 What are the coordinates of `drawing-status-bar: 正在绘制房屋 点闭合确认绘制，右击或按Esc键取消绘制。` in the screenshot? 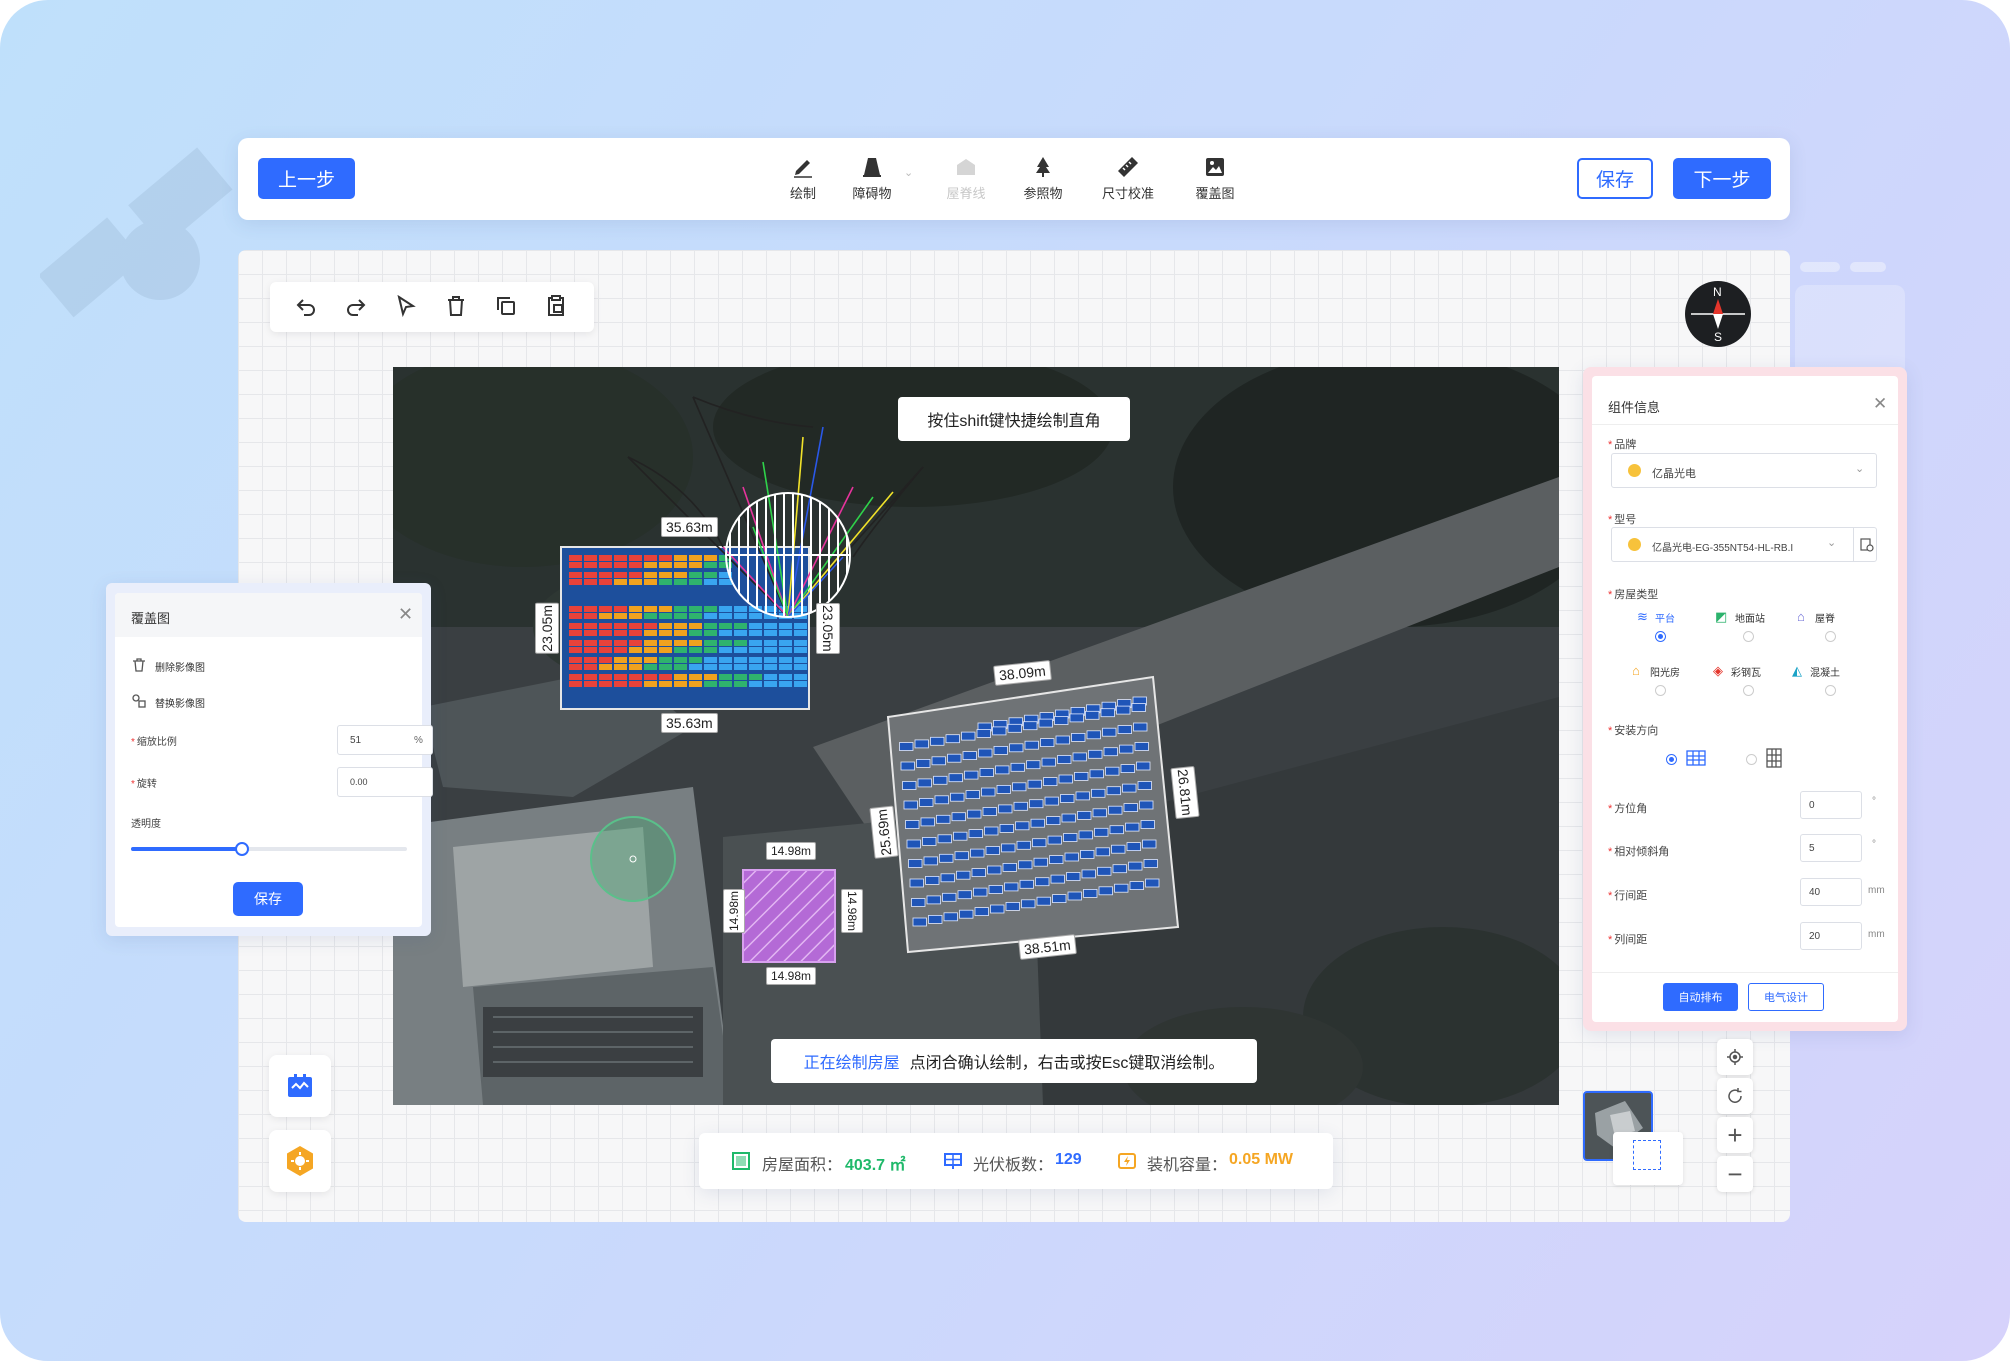 It's located at (1014, 1061).